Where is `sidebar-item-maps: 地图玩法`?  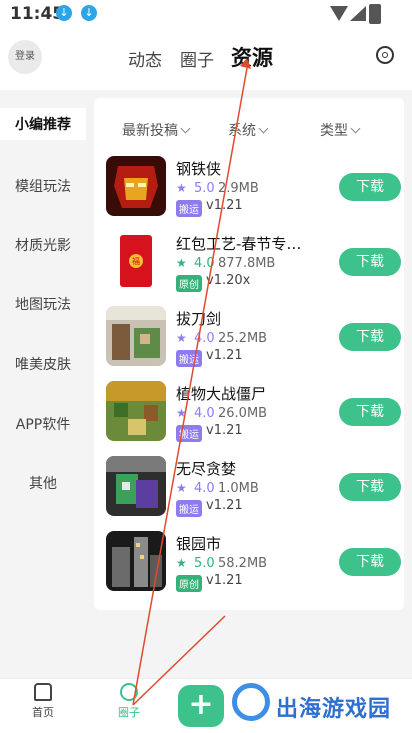
sidebar-item-maps: 地图玩法 is located at coordinates (43, 304).